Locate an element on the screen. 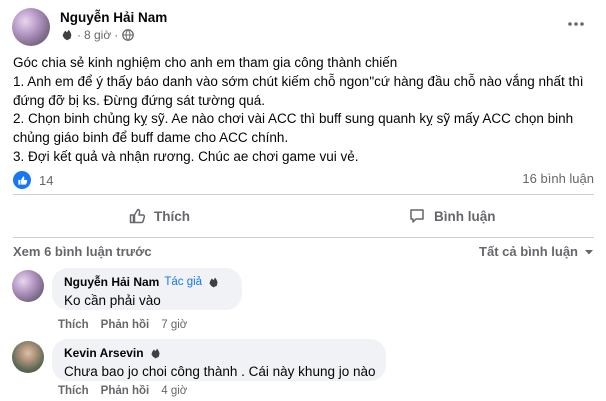 The width and height of the screenshot is (606, 401). comment-label: Bình luận is located at coordinates (465, 216).